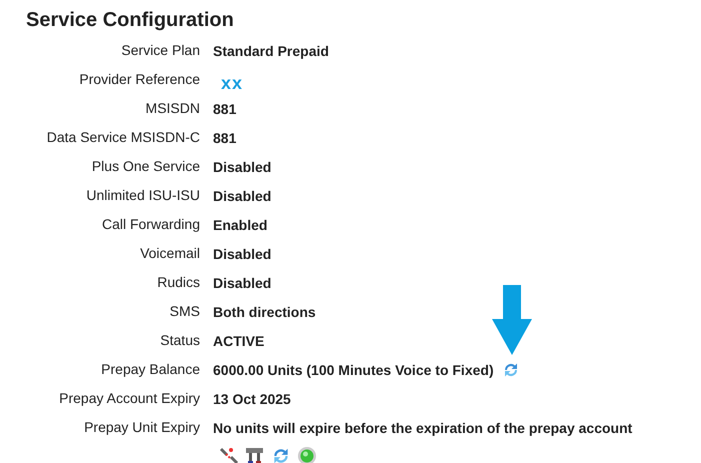 The image size is (701, 463). Describe the element at coordinates (141, 427) in the screenshot. I see `field-label: Prepay Unit Expiry` at that location.